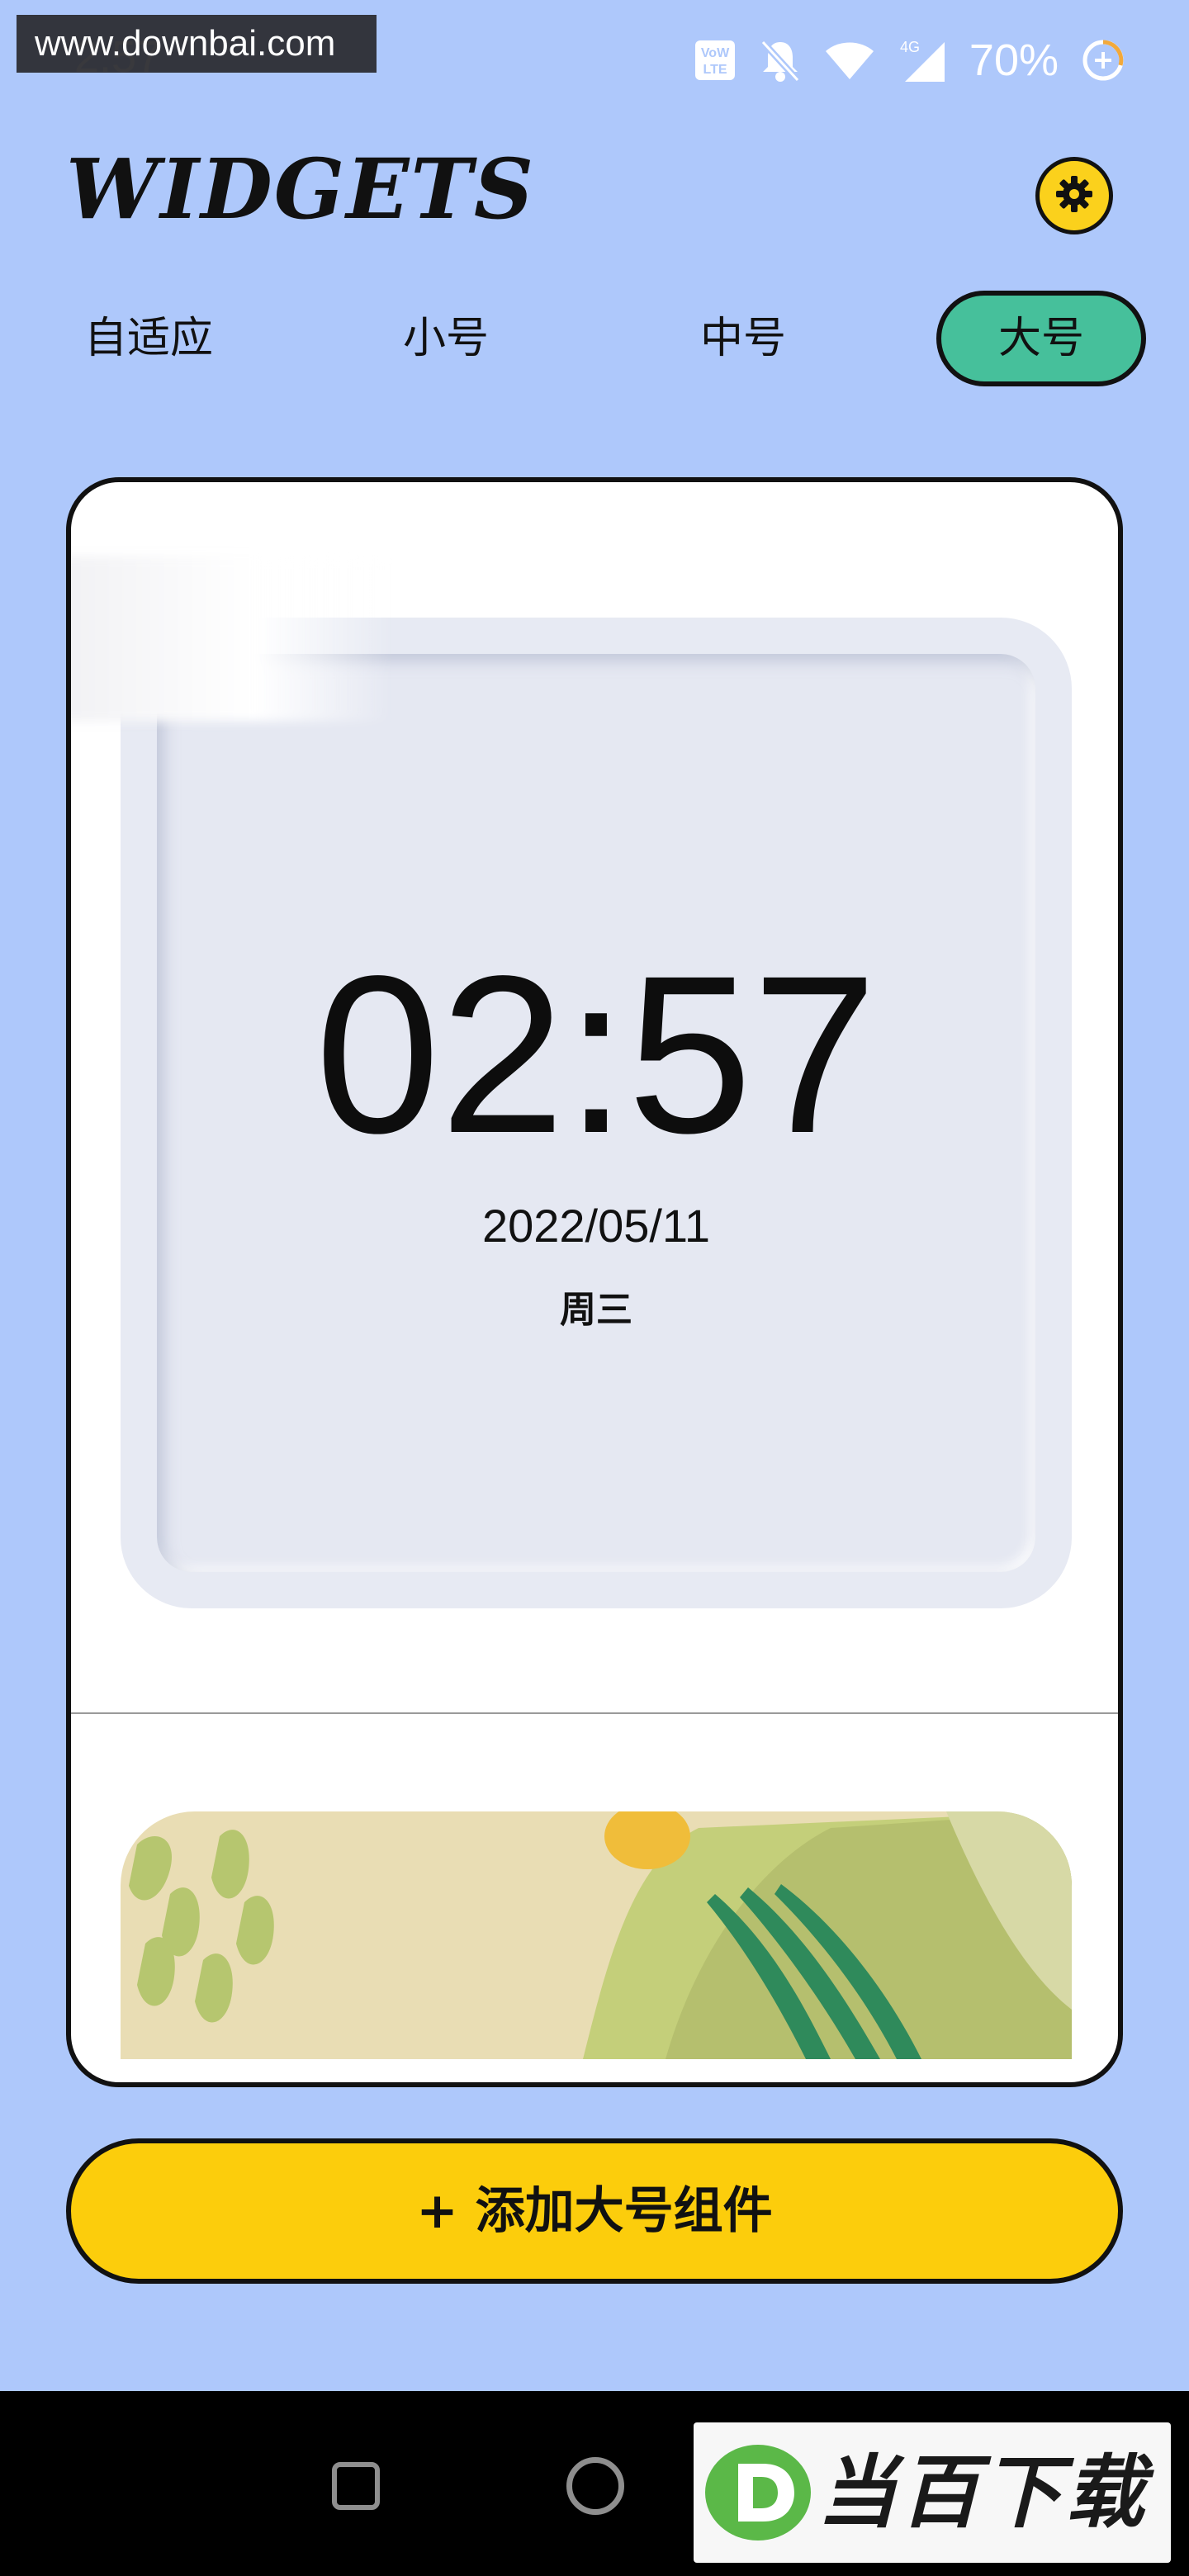 This screenshot has width=1189, height=2576. What do you see at coordinates (922, 60) in the screenshot?
I see `signal-icon: 4G` at bounding box center [922, 60].